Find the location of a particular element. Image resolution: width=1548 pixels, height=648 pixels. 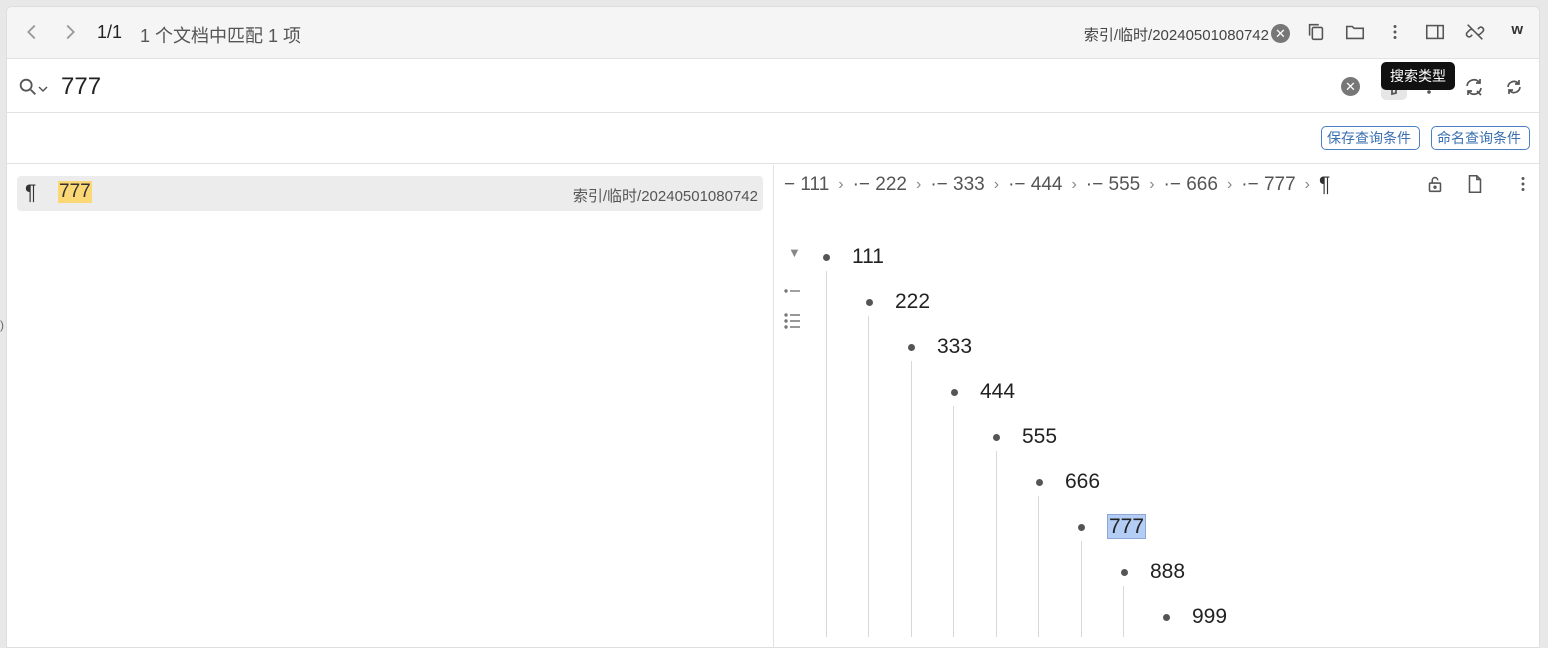

chevron-down-icon is located at coordinates (43, 88).